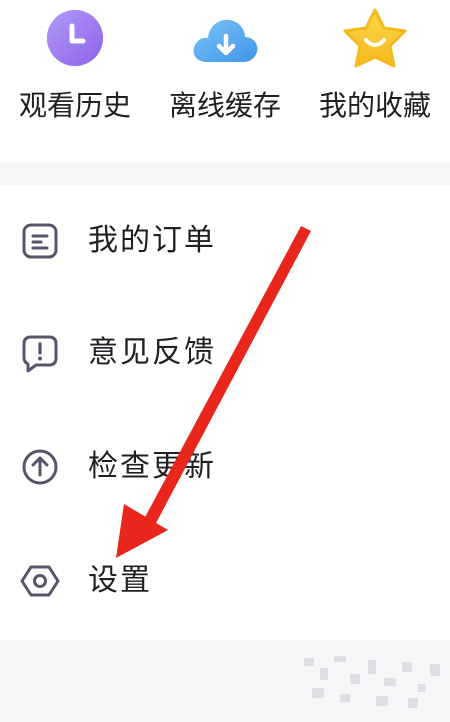 This screenshot has height=722, width=450. Describe the element at coordinates (225, 42) in the screenshot. I see `cloud-download-icon` at that location.